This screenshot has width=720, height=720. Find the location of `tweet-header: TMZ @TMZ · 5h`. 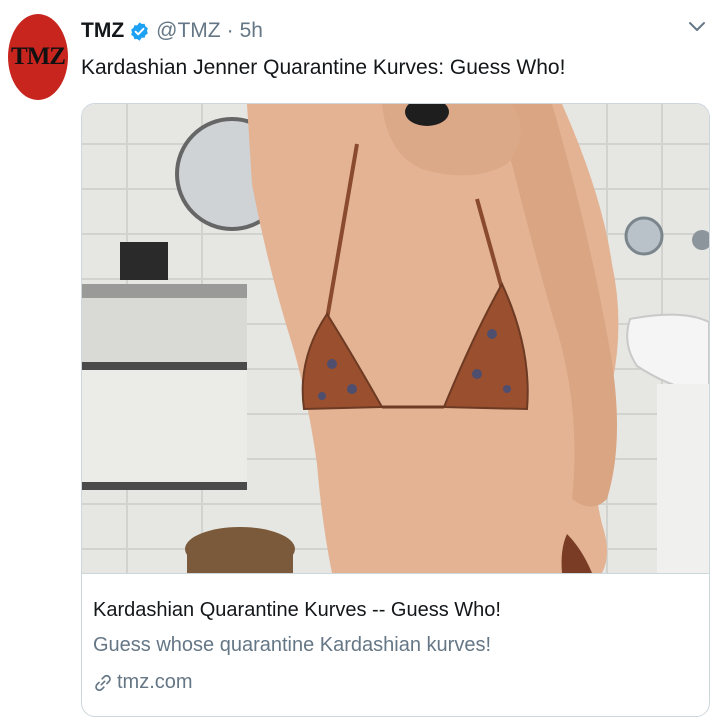

tweet-header: TMZ @TMZ · 5h is located at coordinates (172, 31).